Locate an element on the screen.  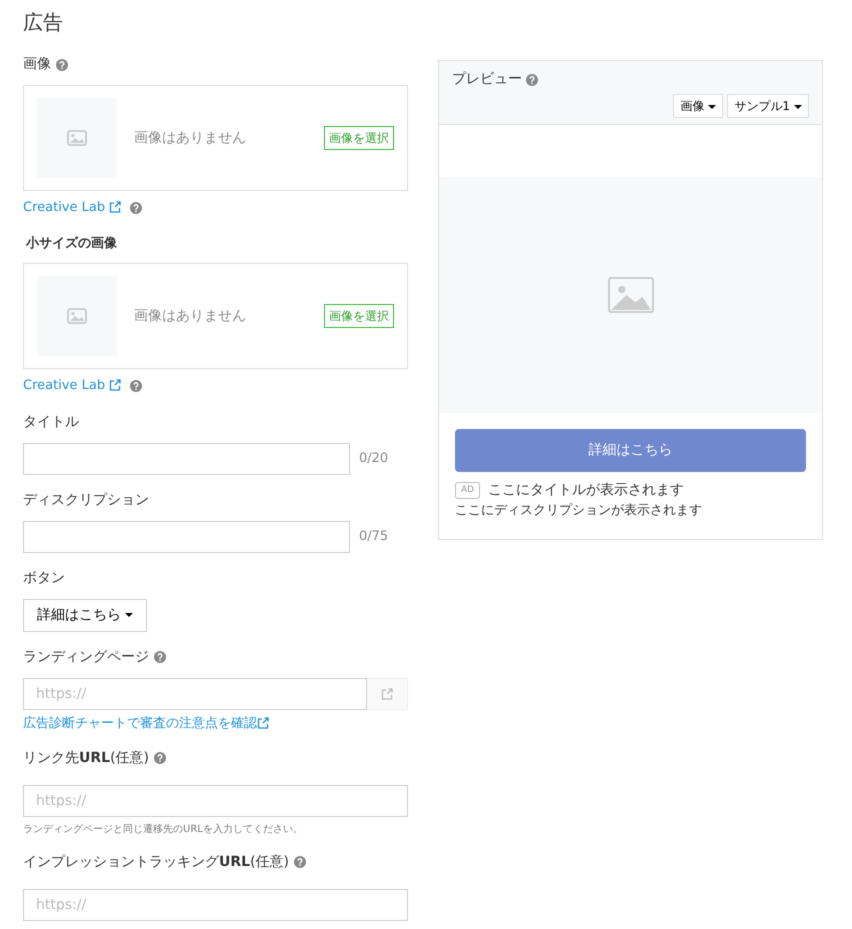
button-type-dropdown: 詳細はこちら is located at coordinates (85, 615).